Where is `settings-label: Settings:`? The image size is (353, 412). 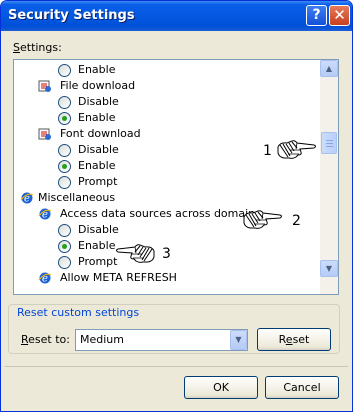 settings-label: Settings: is located at coordinates (37, 47).